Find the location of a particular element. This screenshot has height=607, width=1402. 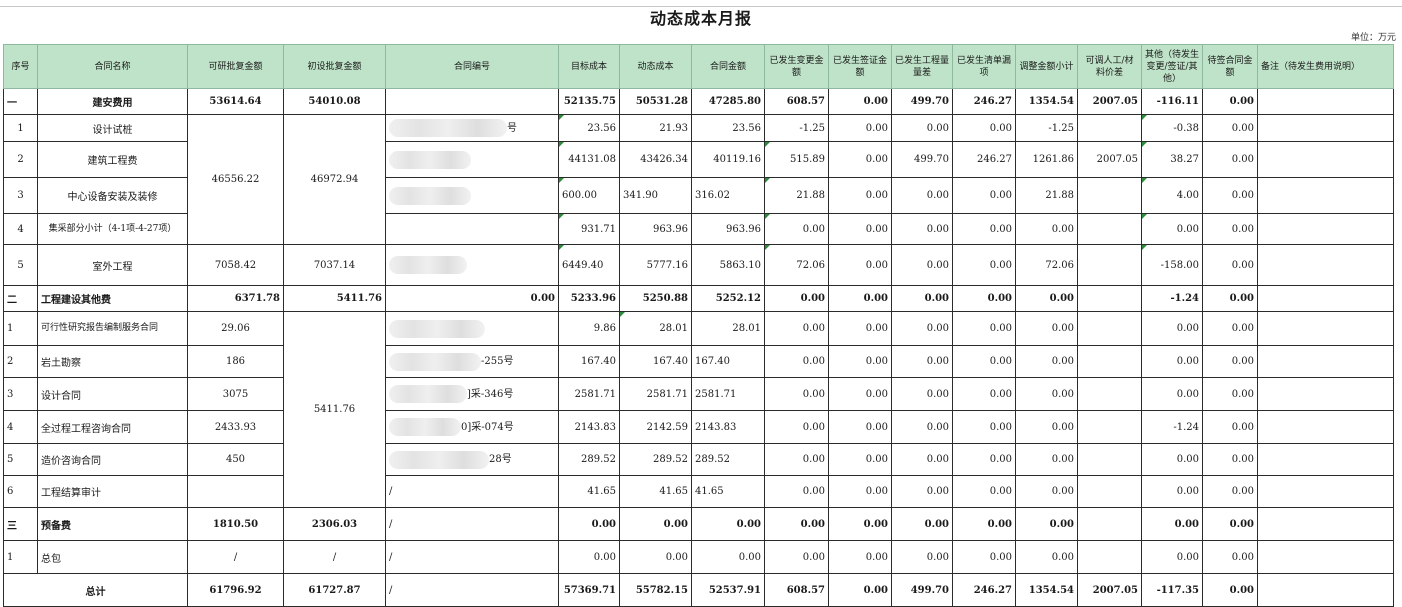

header-cell: 已发生签证金额 is located at coordinates (860, 66).